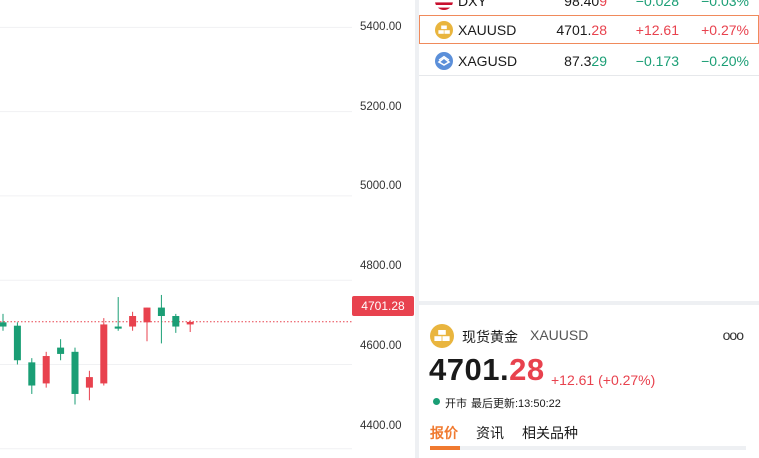 The width and height of the screenshot is (759, 458). Describe the element at coordinates (383, 306) in the screenshot. I see `current-price-tag: 4701.28` at that location.